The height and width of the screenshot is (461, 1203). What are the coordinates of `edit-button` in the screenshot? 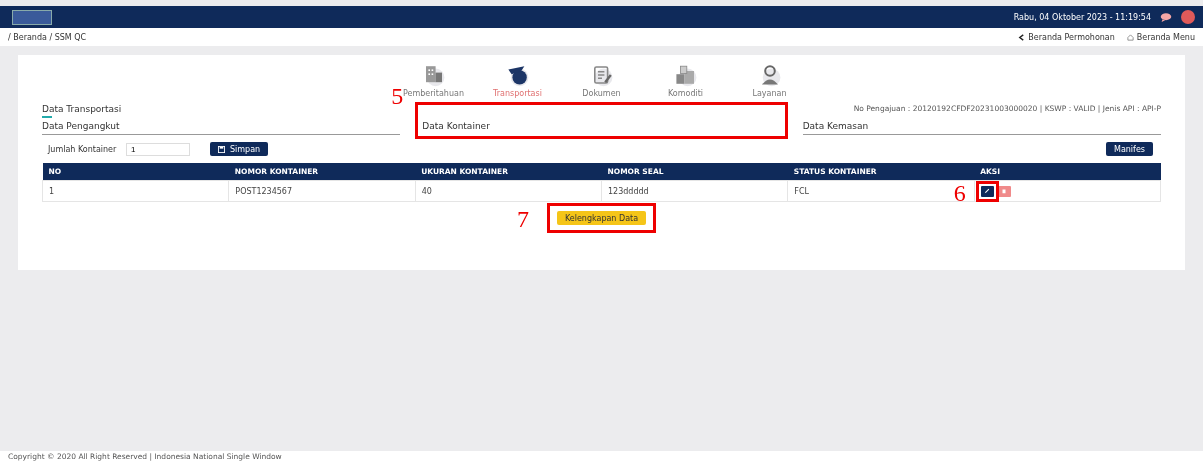 It's located at (987, 191).